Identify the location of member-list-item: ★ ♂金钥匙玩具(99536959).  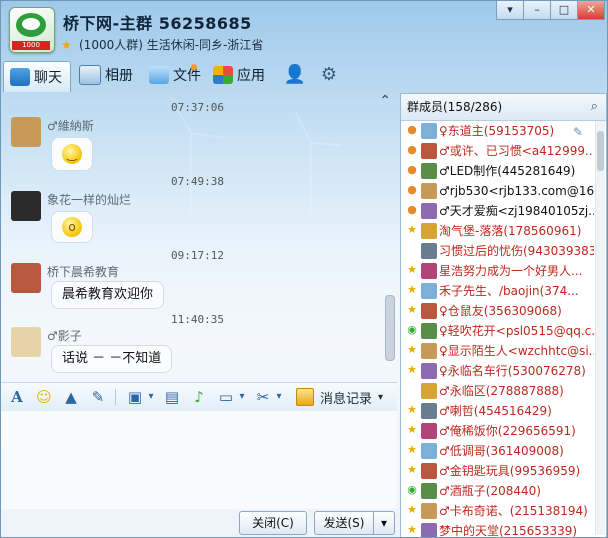
(497, 471).